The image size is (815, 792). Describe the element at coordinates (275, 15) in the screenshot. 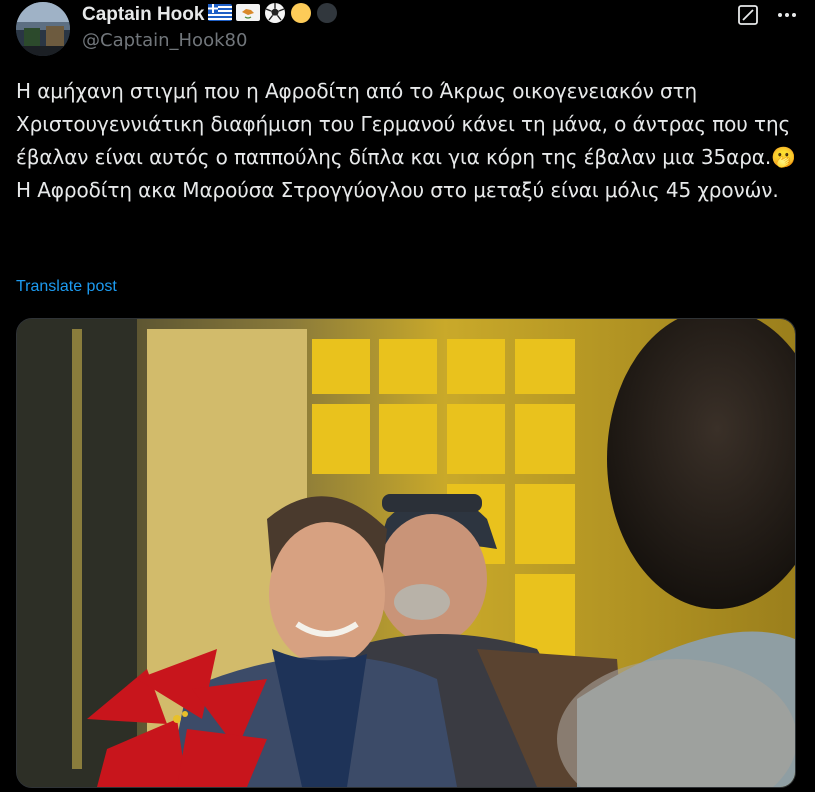

I see `soccer-ball-icon` at that location.